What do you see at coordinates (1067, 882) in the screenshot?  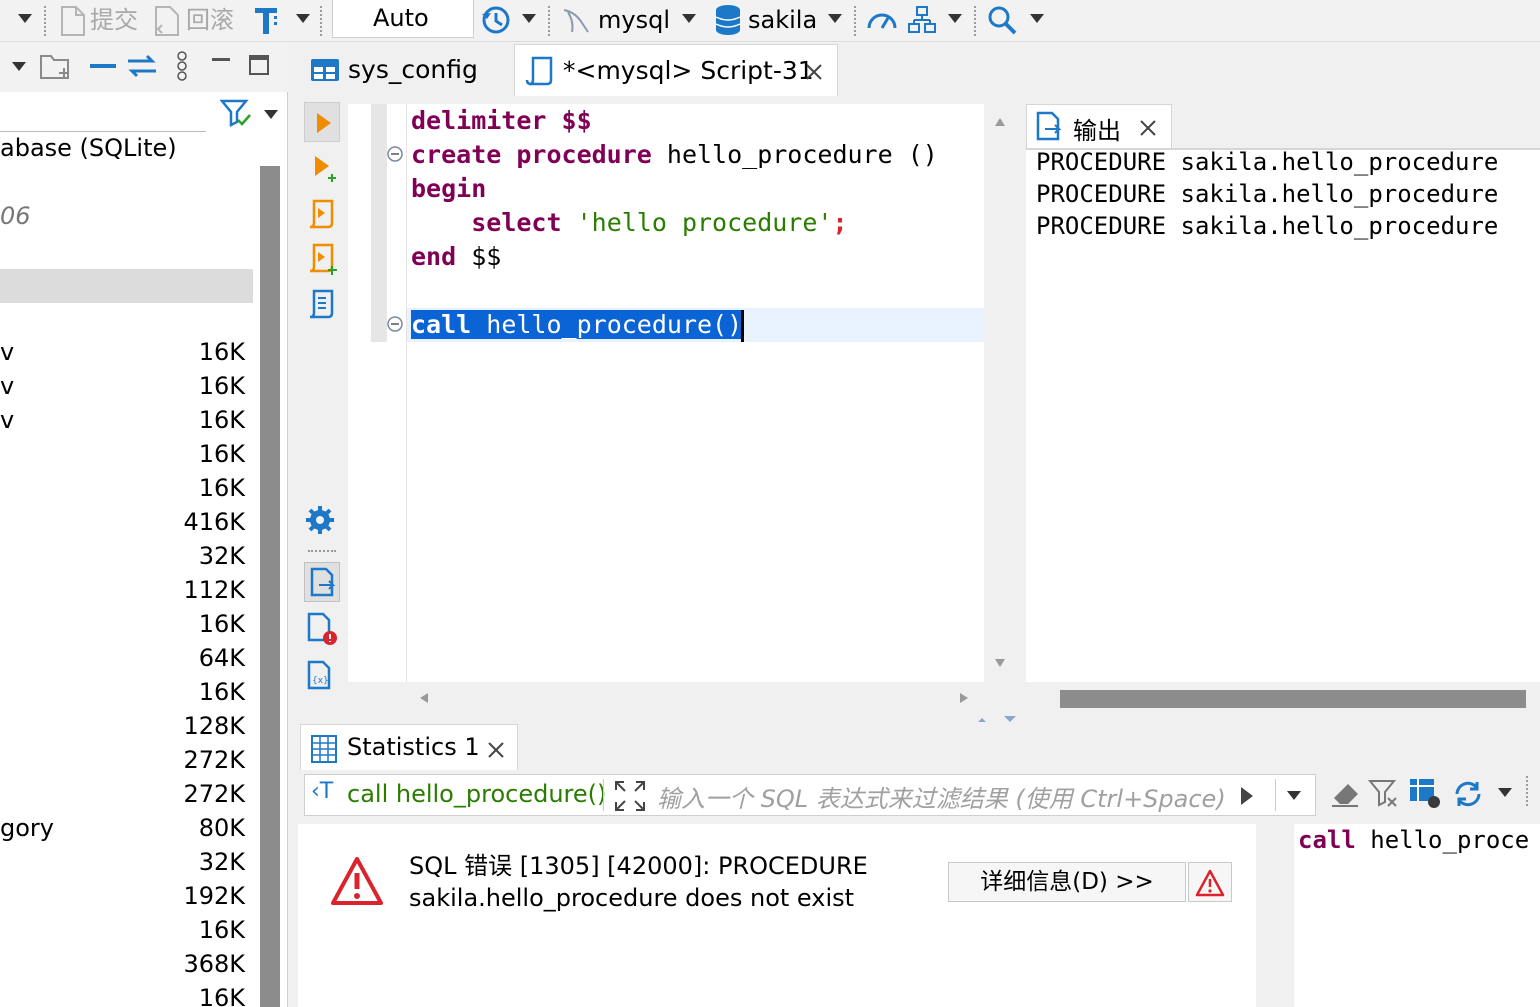 I see `details-button: 详细信息(D) >>` at bounding box center [1067, 882].